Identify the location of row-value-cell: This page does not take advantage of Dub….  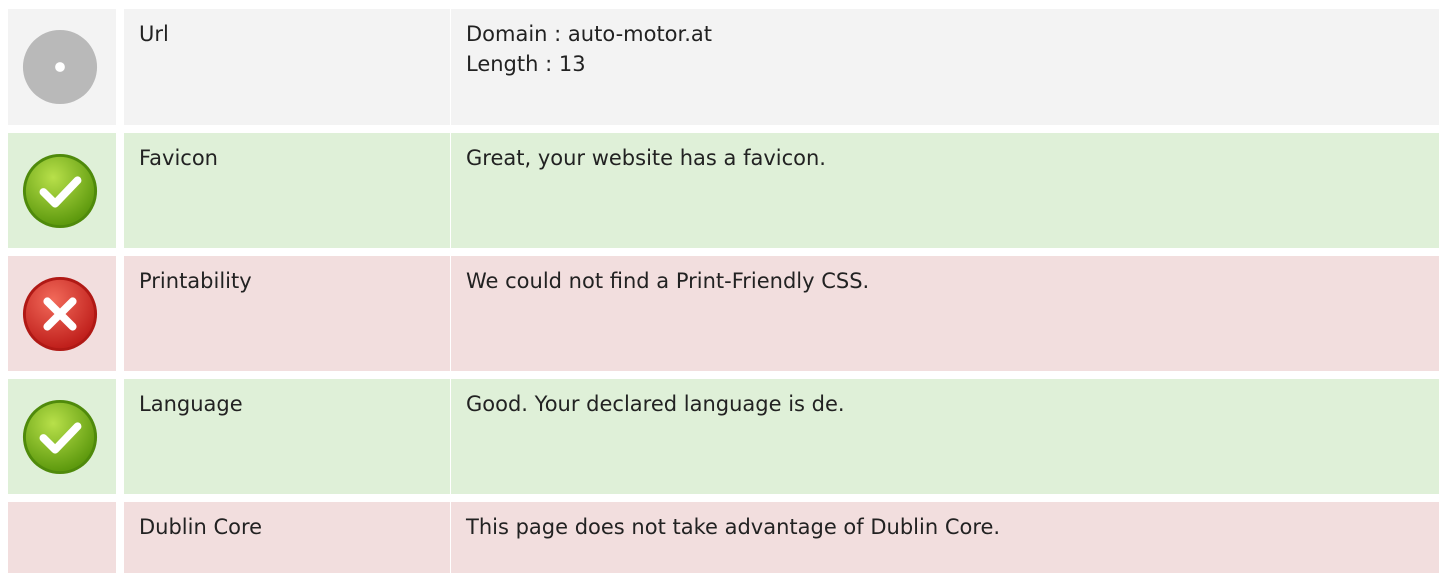
(945, 537).